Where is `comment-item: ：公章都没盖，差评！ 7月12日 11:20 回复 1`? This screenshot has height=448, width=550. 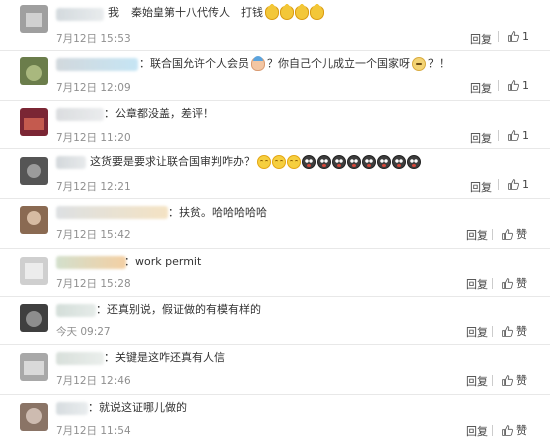 comment-item: ：公章都没盖，差评！ 7月12日 11:20 回复 1 is located at coordinates (275, 124).